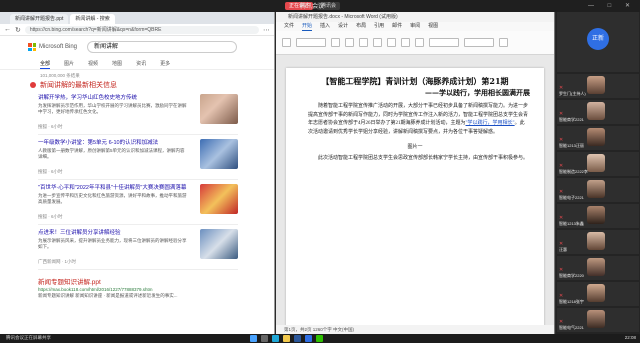 Image resolution: width=640 pixels, height=343 pixels. What do you see at coordinates (363, 42) in the screenshot?
I see `italic-icon` at bounding box center [363, 42].